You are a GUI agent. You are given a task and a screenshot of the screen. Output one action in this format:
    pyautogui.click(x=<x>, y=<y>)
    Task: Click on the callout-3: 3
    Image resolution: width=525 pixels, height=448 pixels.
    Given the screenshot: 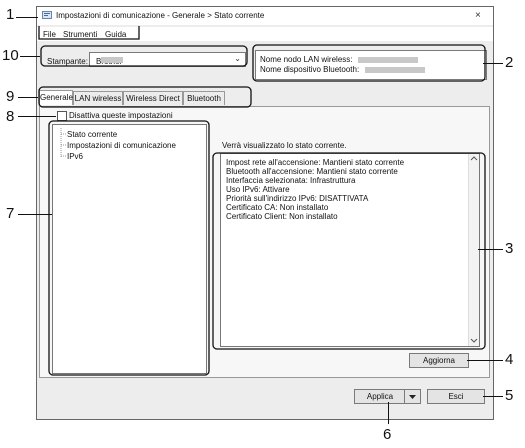 What is the action you would take?
    pyautogui.click(x=509, y=248)
    